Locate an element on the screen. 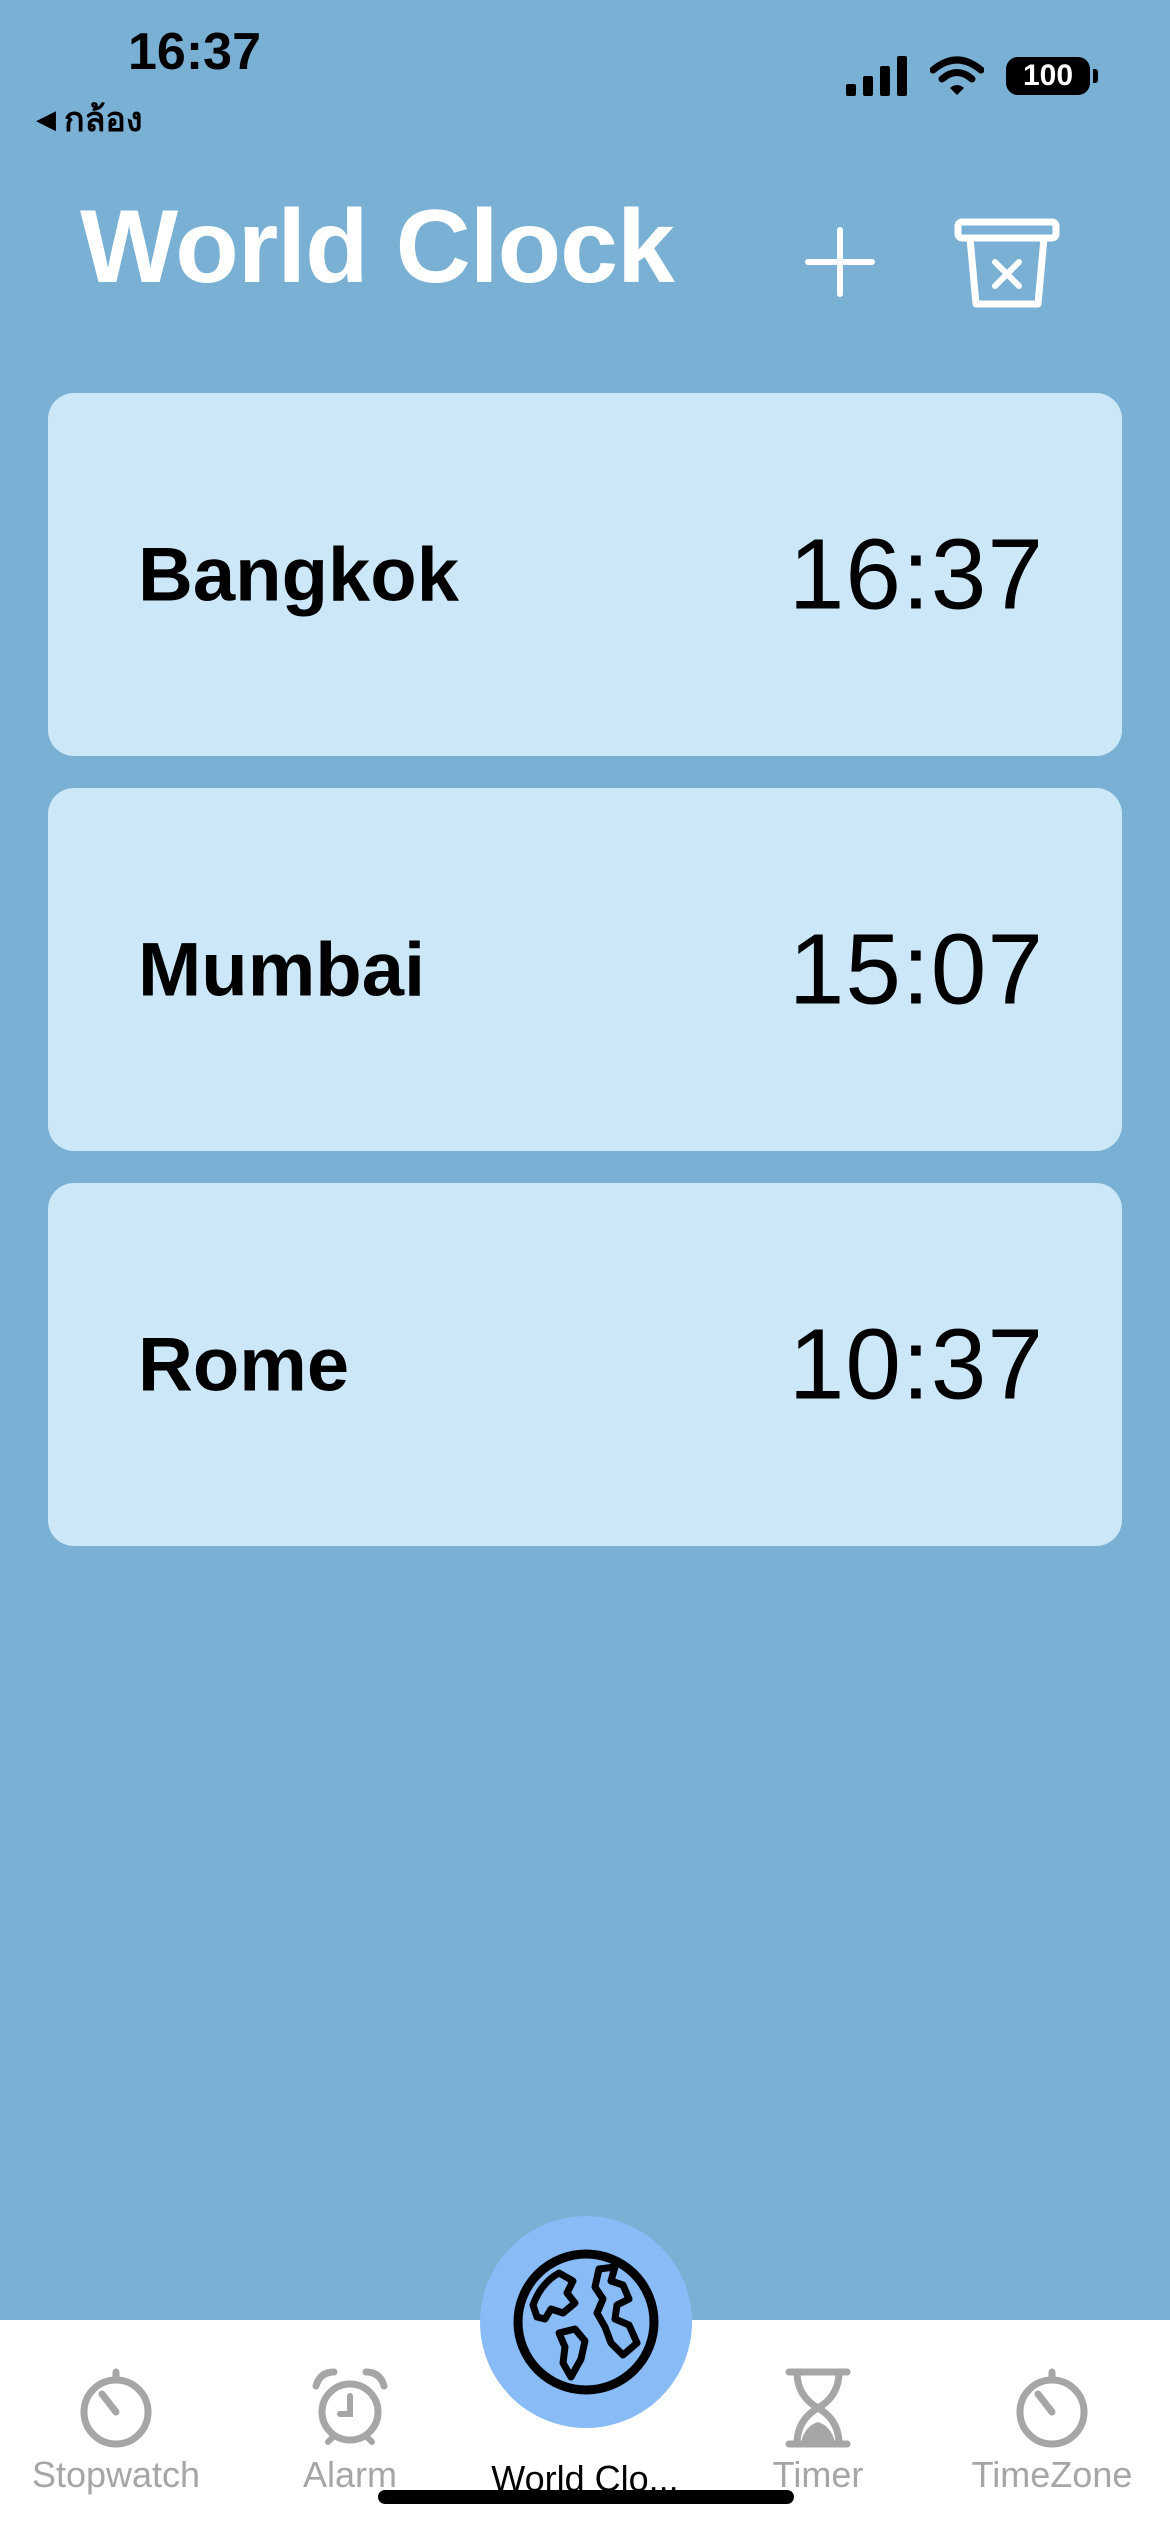  hourglass-icon is located at coordinates (818, 2408).